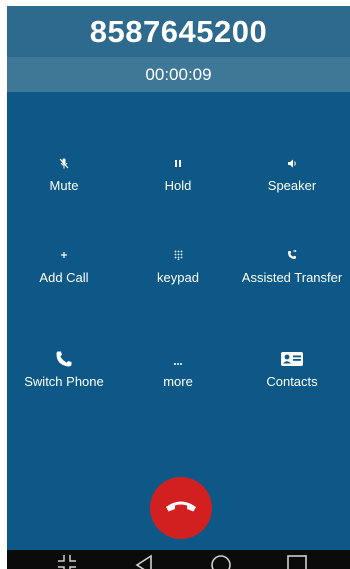 The height and width of the screenshot is (569, 350). I want to click on assisted-transfer-label: Assisted Transfer, so click(292, 277).